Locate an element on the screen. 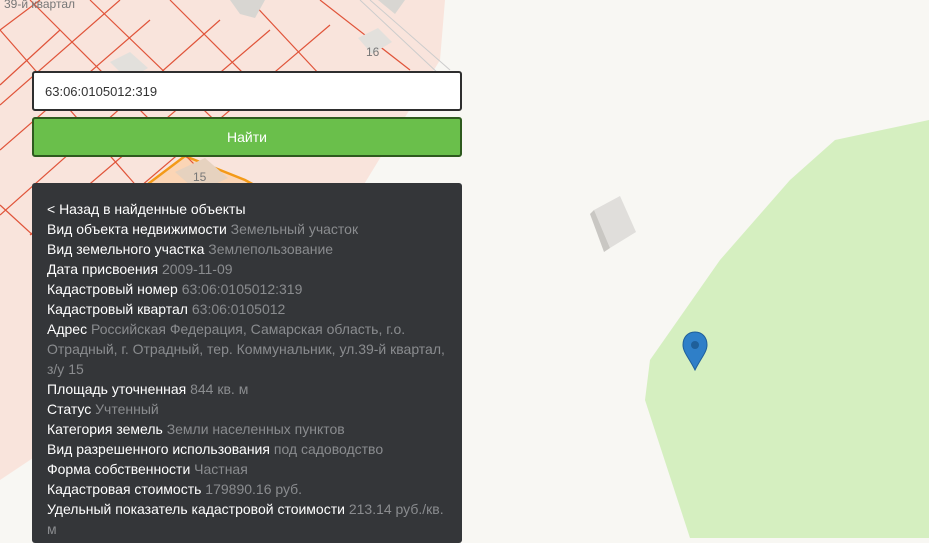 The height and width of the screenshot is (543, 929). property-label: Кадастровый квартал is located at coordinates (117, 309).